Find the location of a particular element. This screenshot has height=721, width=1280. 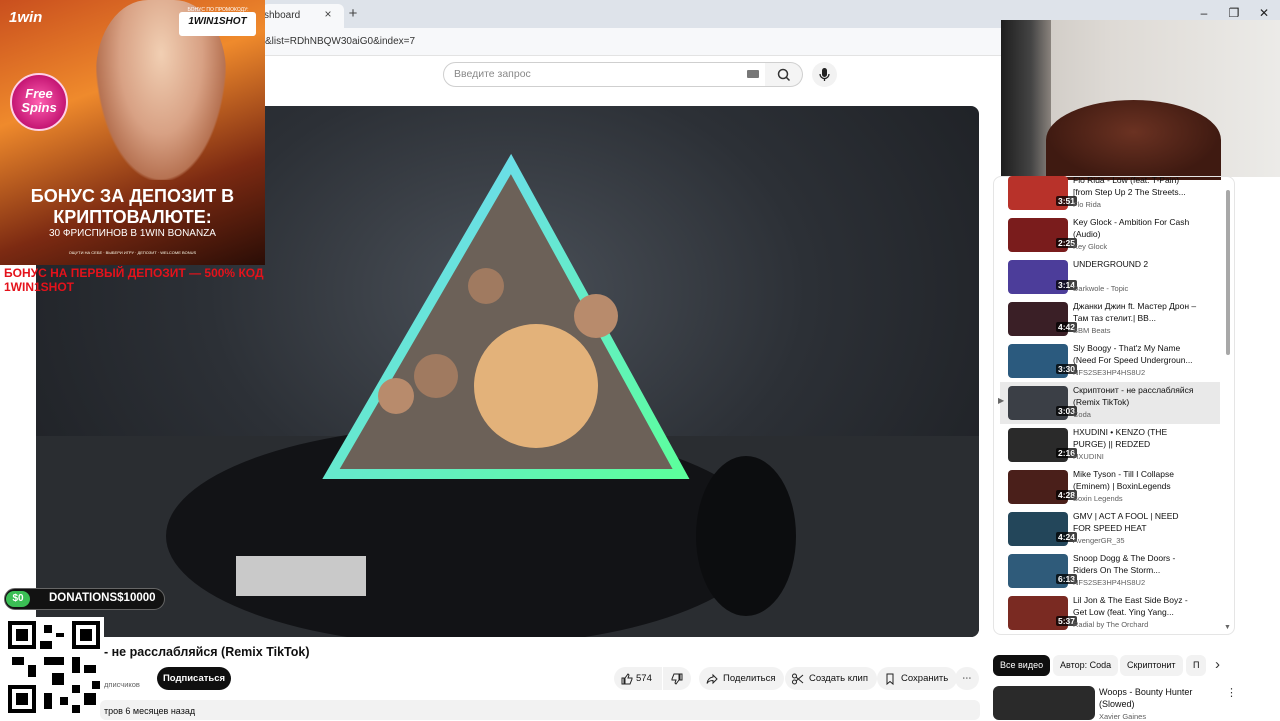

ad-headline: БОНУС ЗА ДЕПОЗИТ В КРИПТОВАЛЮТЕ: is located at coordinates (132, 206).